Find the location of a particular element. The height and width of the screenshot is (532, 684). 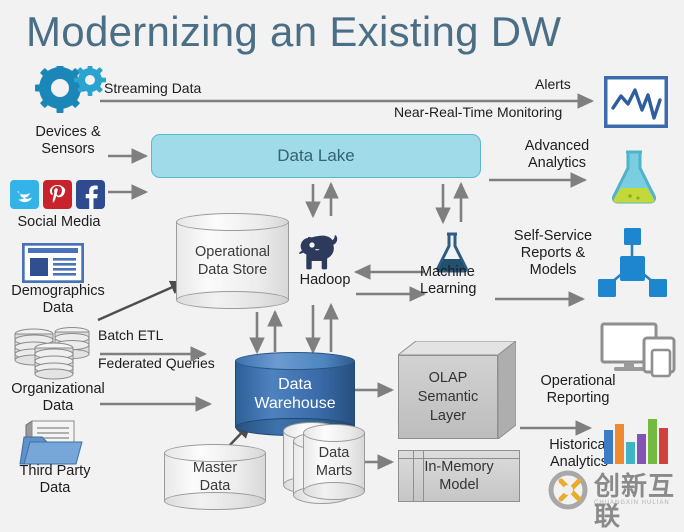

master-data-line1: Master is located at coordinates (215, 468).